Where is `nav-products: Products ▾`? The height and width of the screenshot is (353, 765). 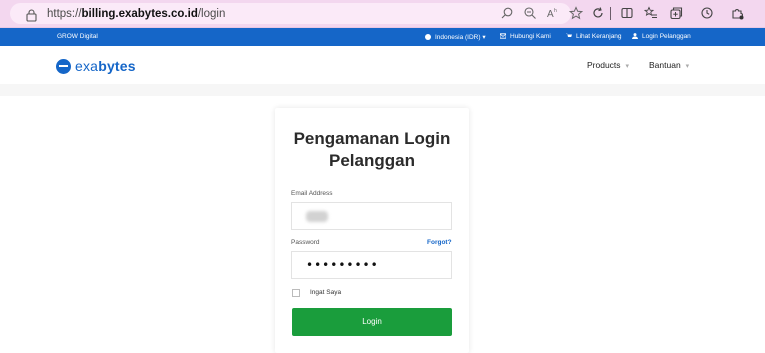 nav-products: Products ▾ is located at coordinates (608, 65).